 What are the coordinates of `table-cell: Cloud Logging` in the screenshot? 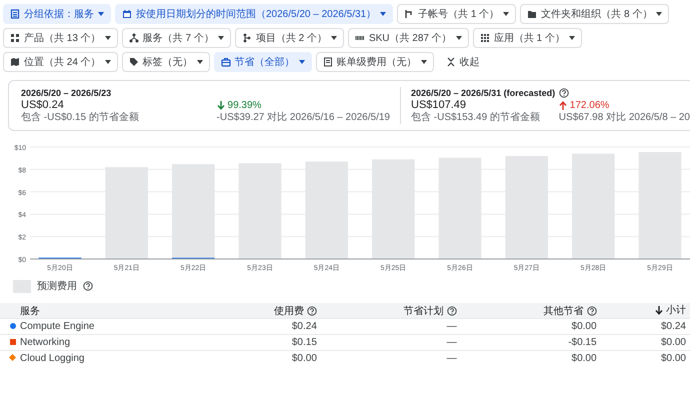 It's located at (52, 358).